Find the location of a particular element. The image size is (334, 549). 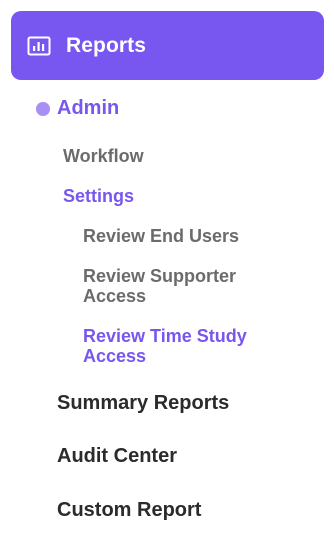

menu-item-workflow: Workflow is located at coordinates (103, 156).